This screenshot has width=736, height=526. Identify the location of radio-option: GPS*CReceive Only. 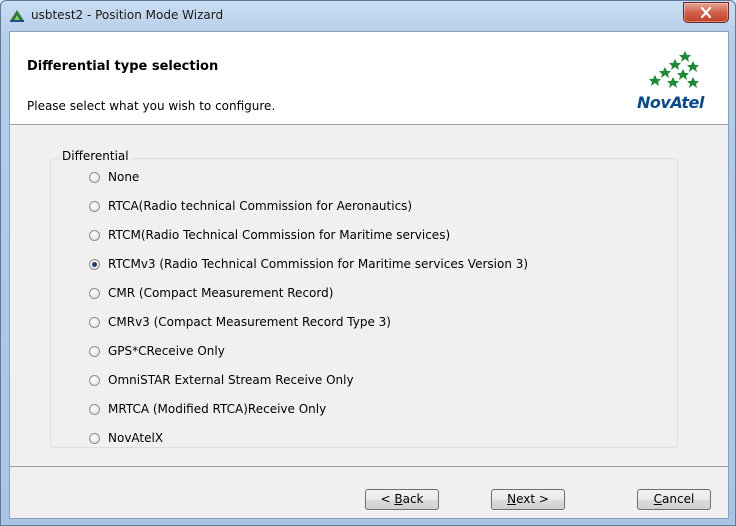
(157, 351).